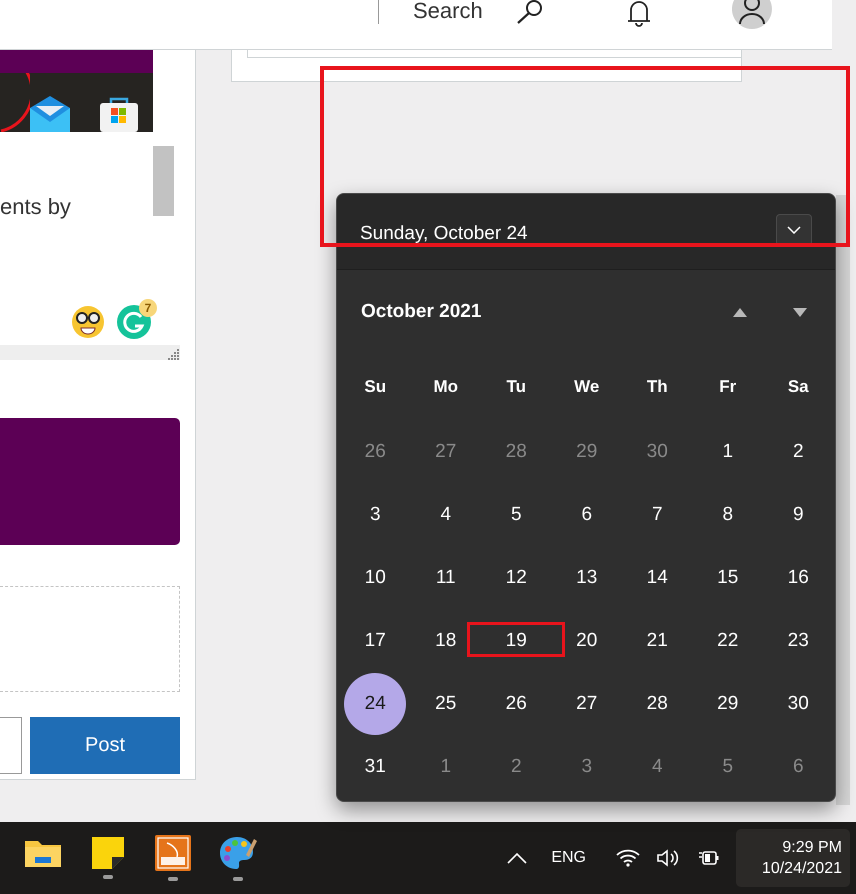 The image size is (856, 894). What do you see at coordinates (727, 514) in the screenshot?
I see `calendar-day: 8` at bounding box center [727, 514].